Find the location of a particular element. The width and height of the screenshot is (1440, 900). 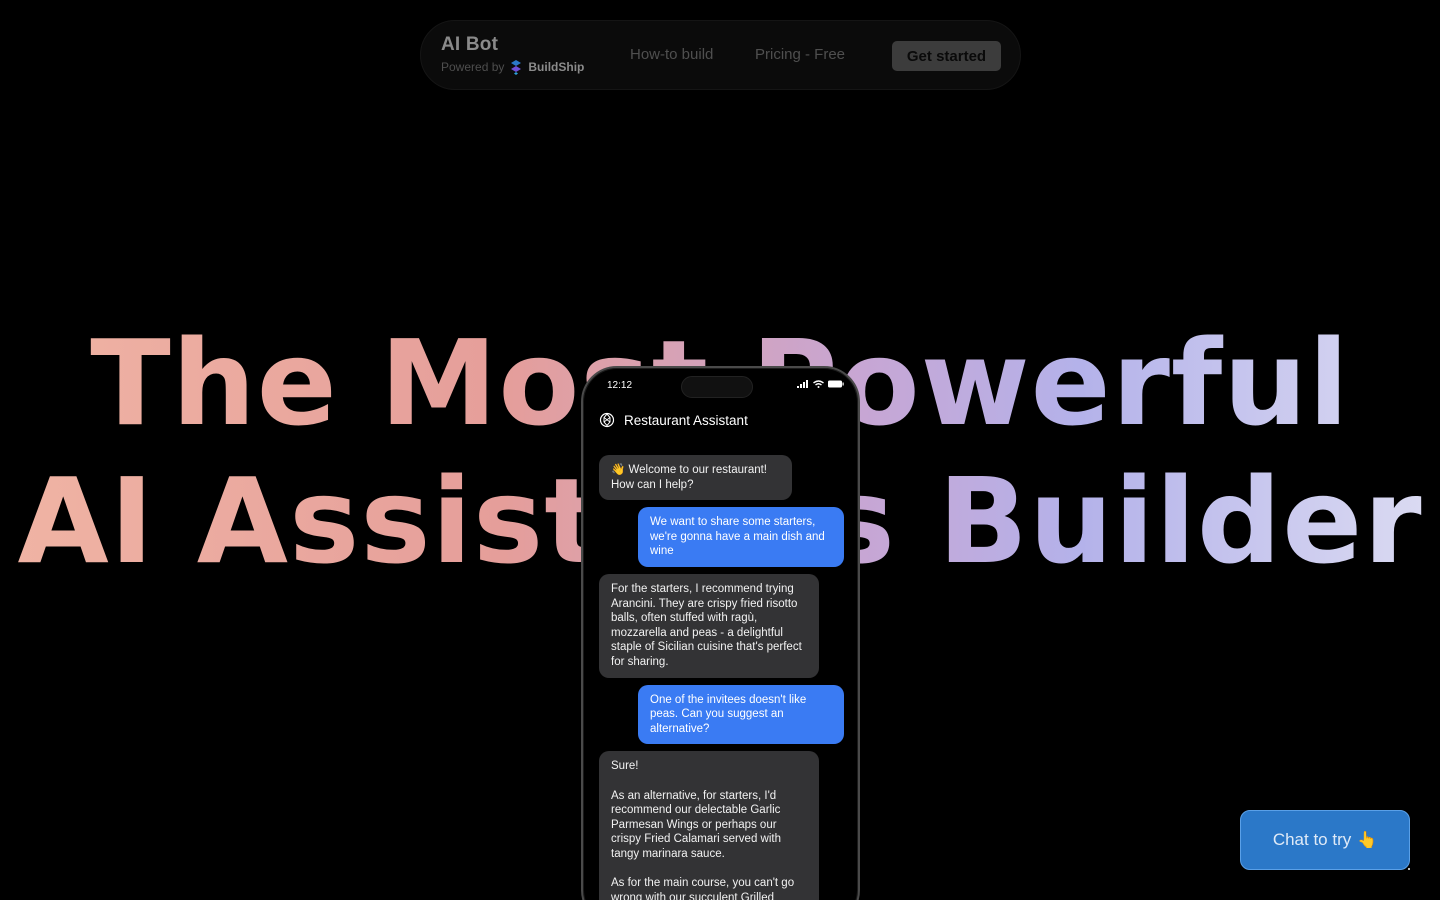

brand-title: AI Bot is located at coordinates (470, 44).